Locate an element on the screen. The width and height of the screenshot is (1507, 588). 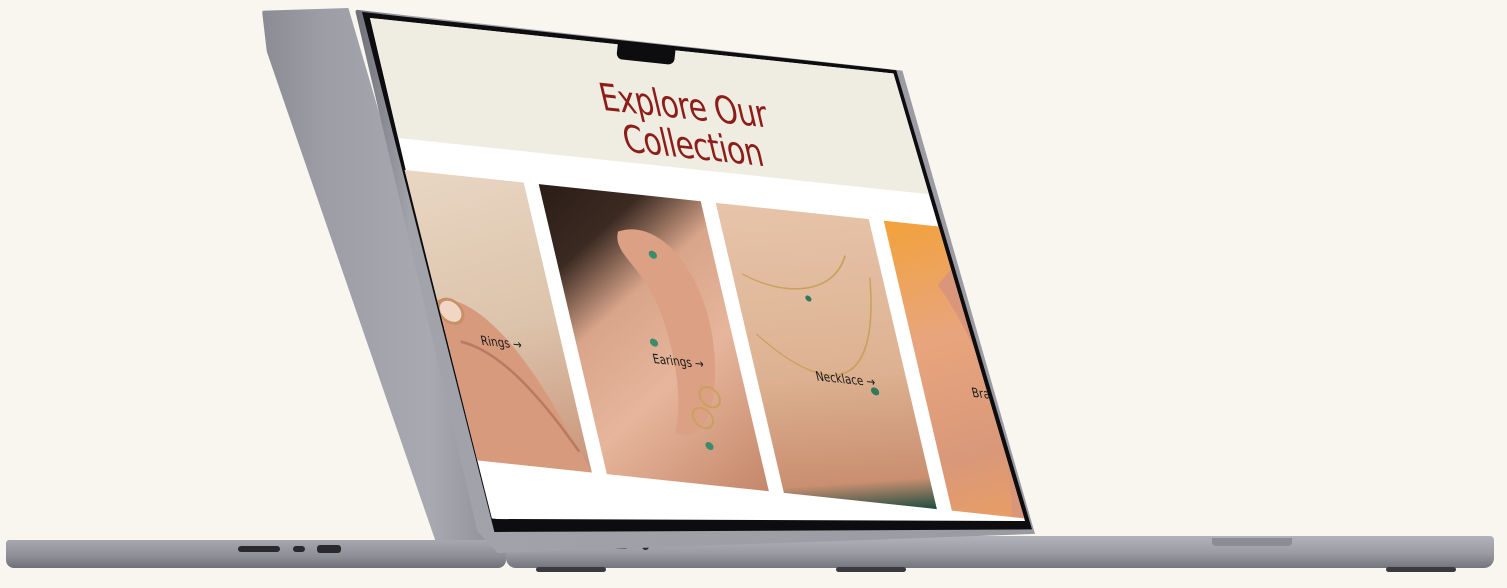
hdmi-port is located at coordinates (329, 549).